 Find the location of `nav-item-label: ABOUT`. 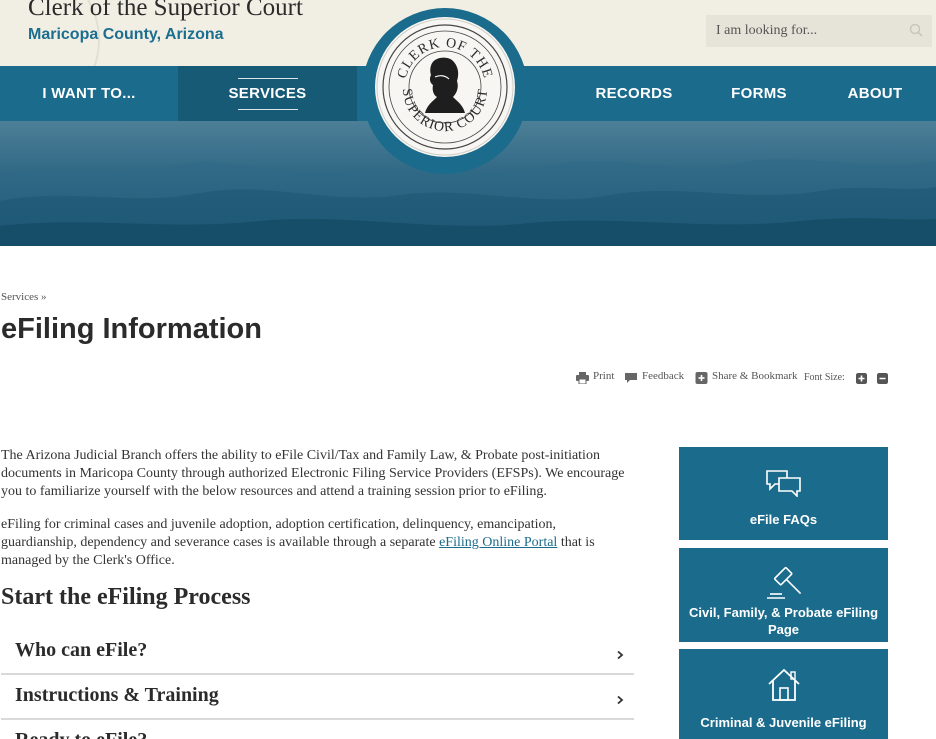

nav-item-label: ABOUT is located at coordinates (875, 93).